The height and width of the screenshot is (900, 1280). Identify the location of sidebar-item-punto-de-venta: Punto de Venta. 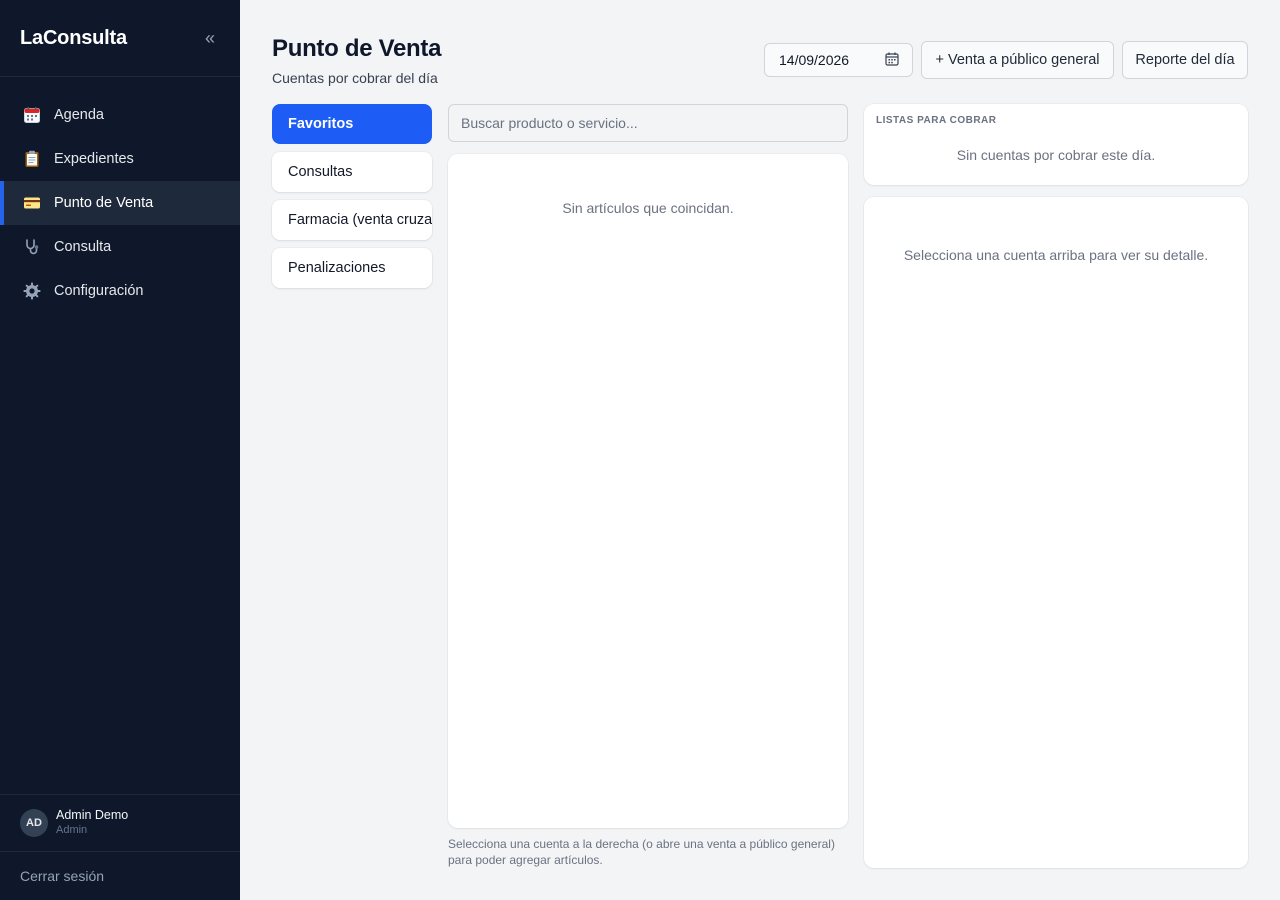
(120, 203).